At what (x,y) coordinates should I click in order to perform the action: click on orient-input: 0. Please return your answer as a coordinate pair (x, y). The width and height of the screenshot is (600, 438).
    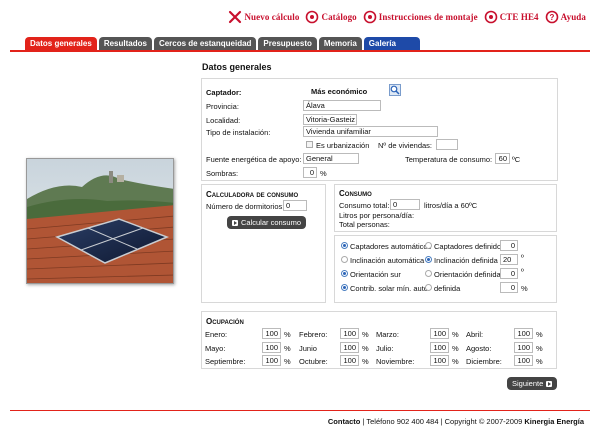
    Looking at the image, I should click on (509, 273).